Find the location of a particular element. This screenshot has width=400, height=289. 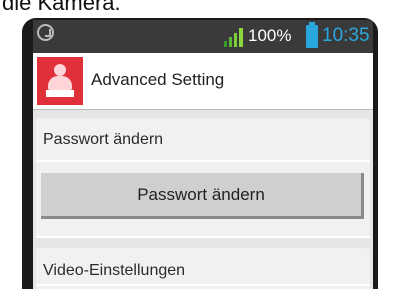

sync-icon is located at coordinates (45, 32).